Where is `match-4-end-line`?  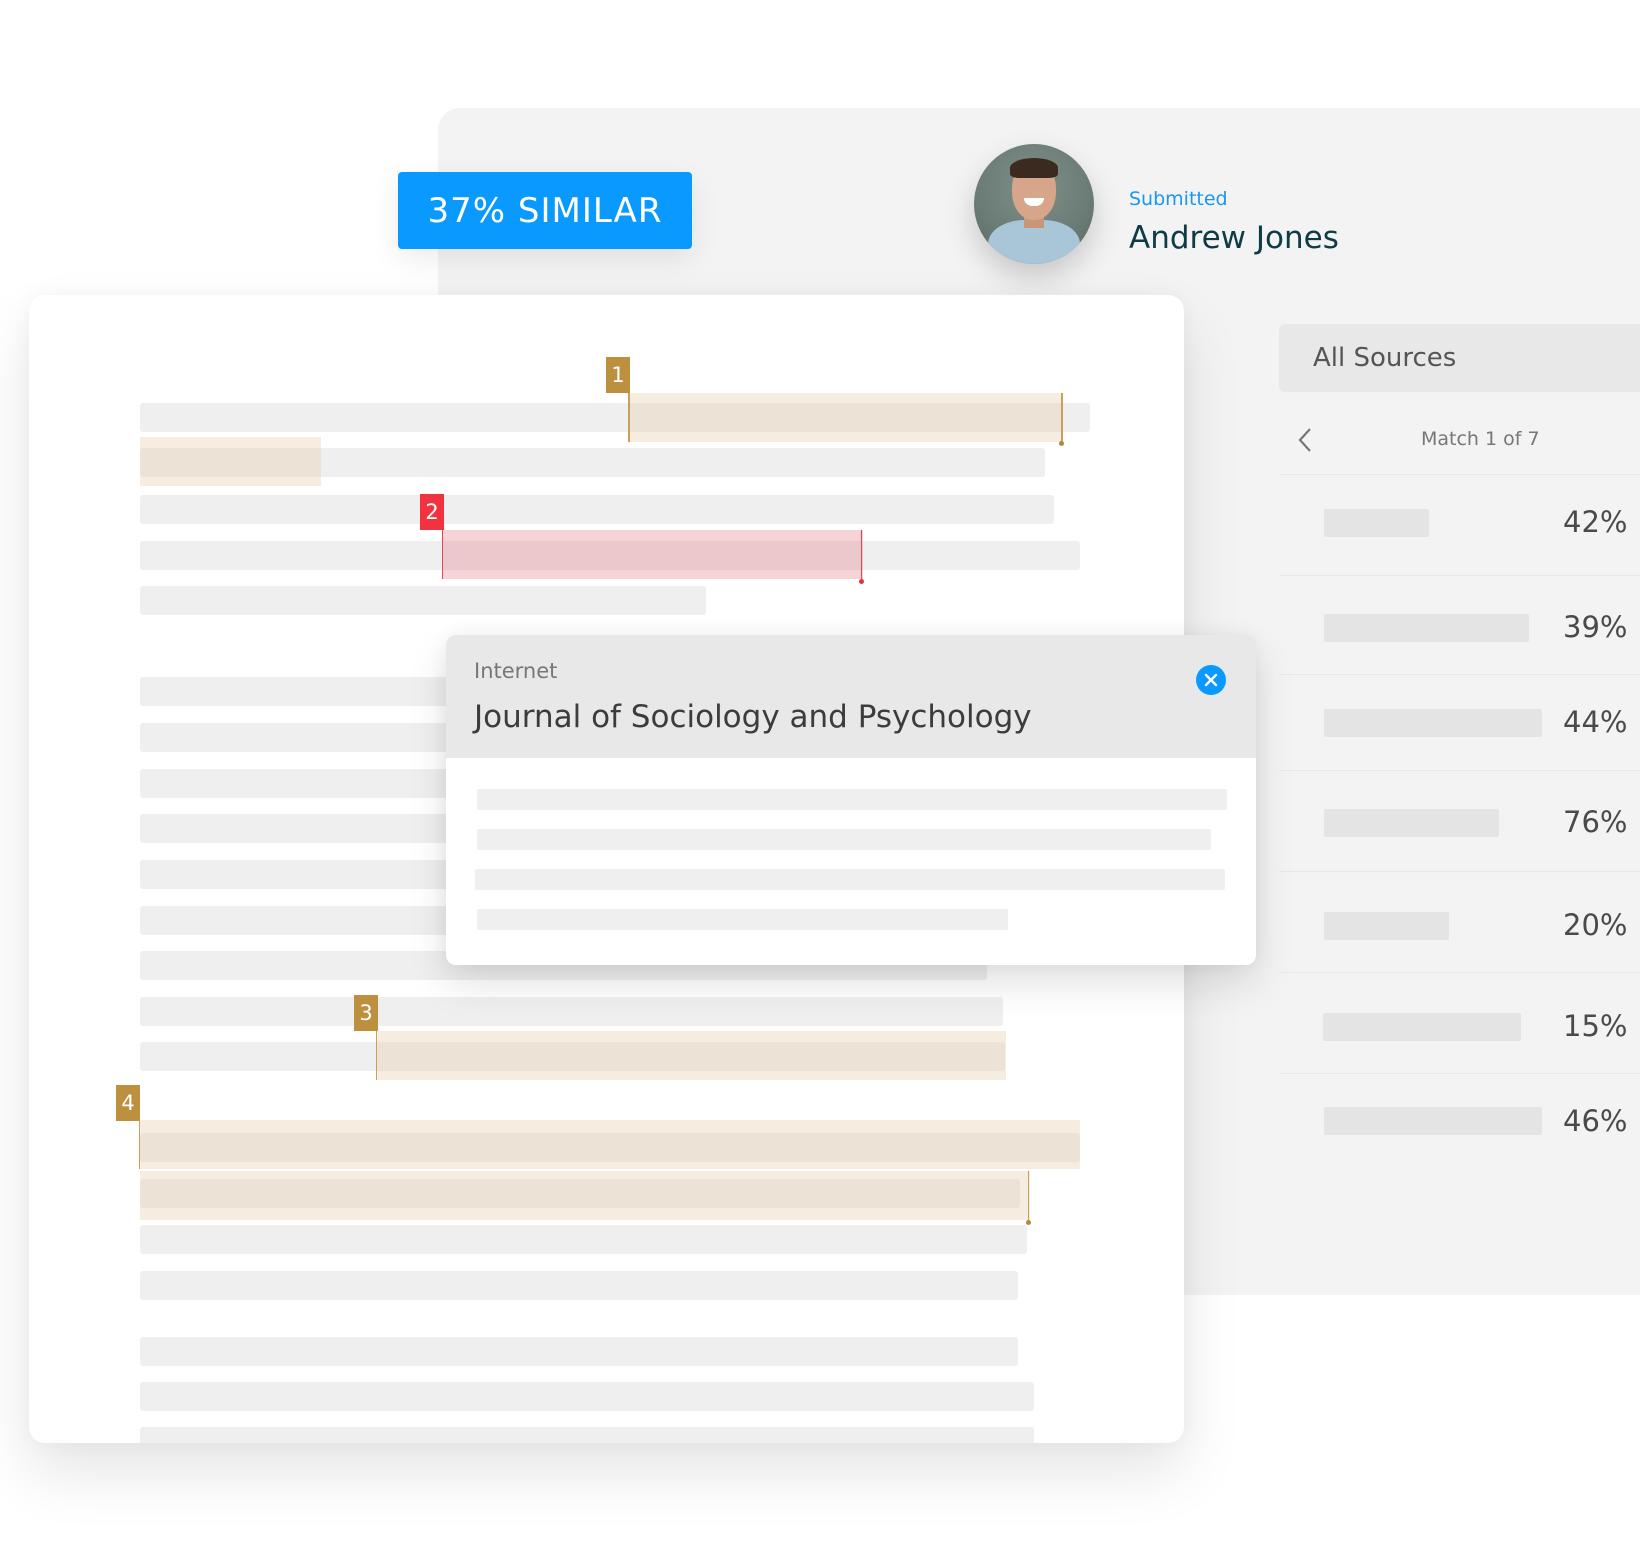 match-4-end-line is located at coordinates (1028, 1196).